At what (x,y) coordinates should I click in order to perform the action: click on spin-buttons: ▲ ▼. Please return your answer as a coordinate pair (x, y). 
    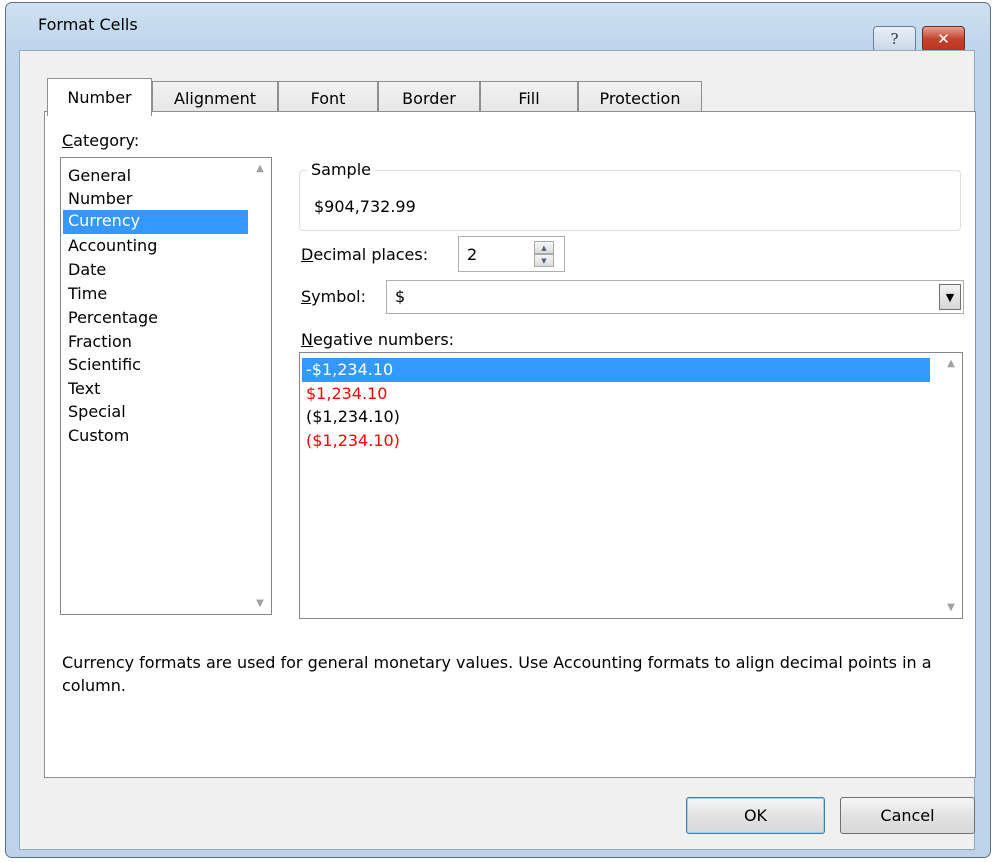
    Looking at the image, I should click on (544, 254).